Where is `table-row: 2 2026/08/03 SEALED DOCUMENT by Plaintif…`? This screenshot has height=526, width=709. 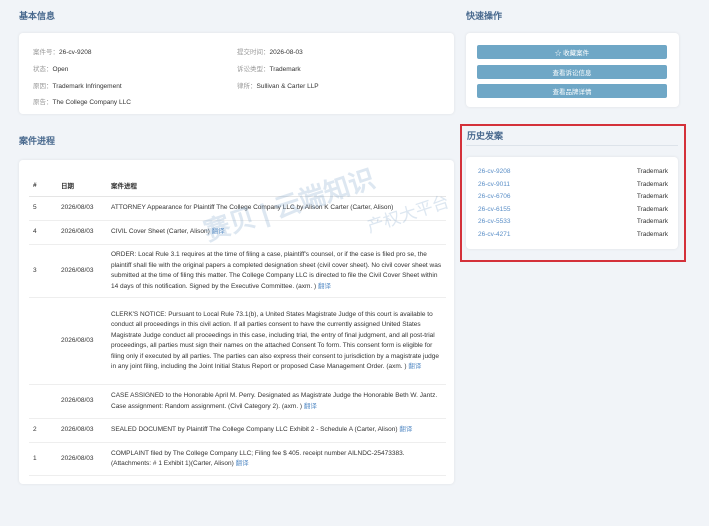 table-row: 2 2026/08/03 SEALED DOCUMENT by Plaintif… is located at coordinates (237, 430).